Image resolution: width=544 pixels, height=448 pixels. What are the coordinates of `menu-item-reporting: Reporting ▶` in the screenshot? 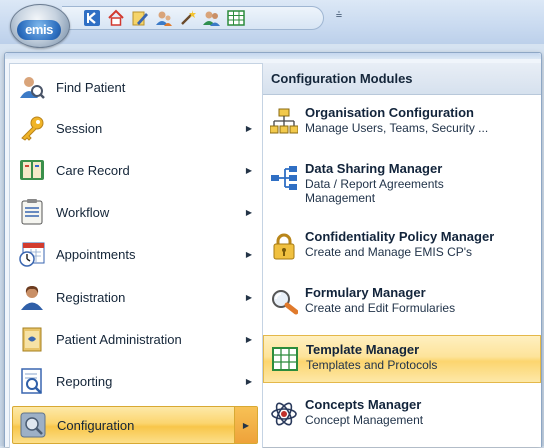 It's located at (135, 381).